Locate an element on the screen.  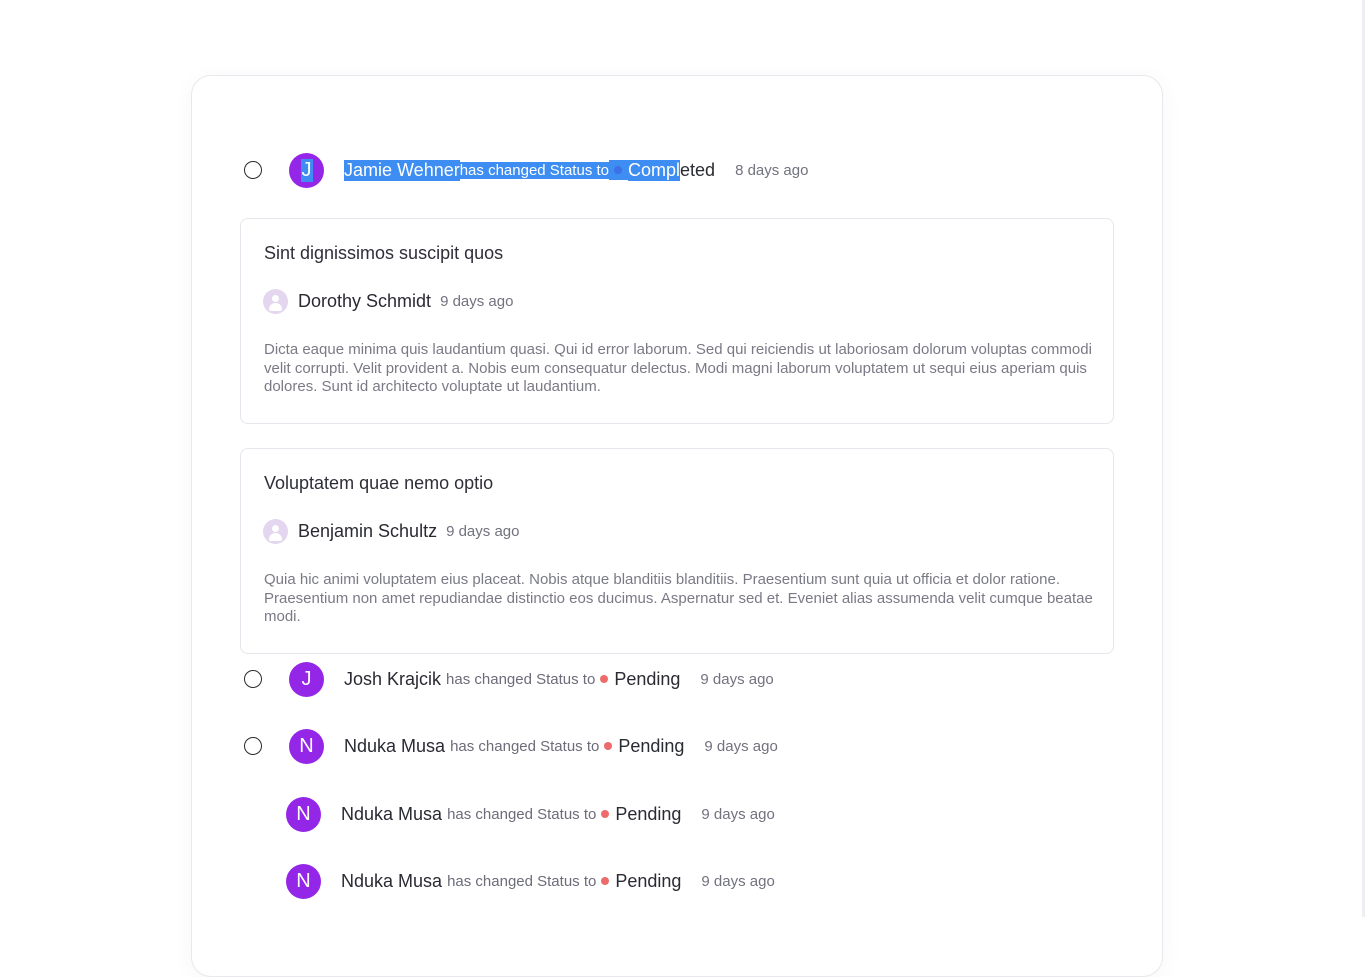
comment-title: Voluptatem quae nemo optio is located at coordinates (379, 483).